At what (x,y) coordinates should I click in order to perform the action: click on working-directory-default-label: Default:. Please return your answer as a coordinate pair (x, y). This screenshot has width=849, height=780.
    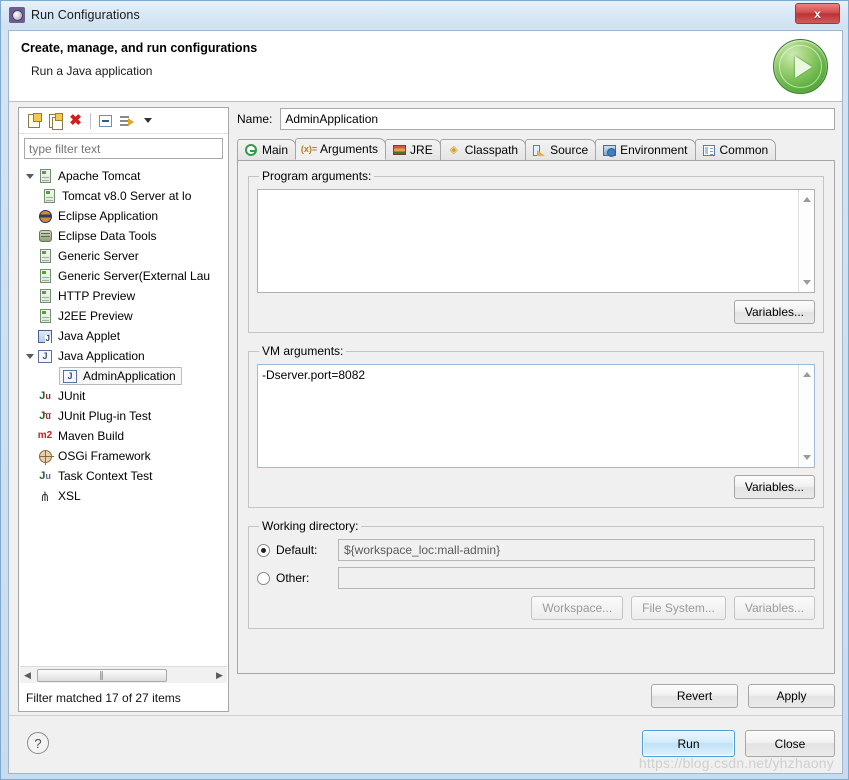
    Looking at the image, I should click on (297, 550).